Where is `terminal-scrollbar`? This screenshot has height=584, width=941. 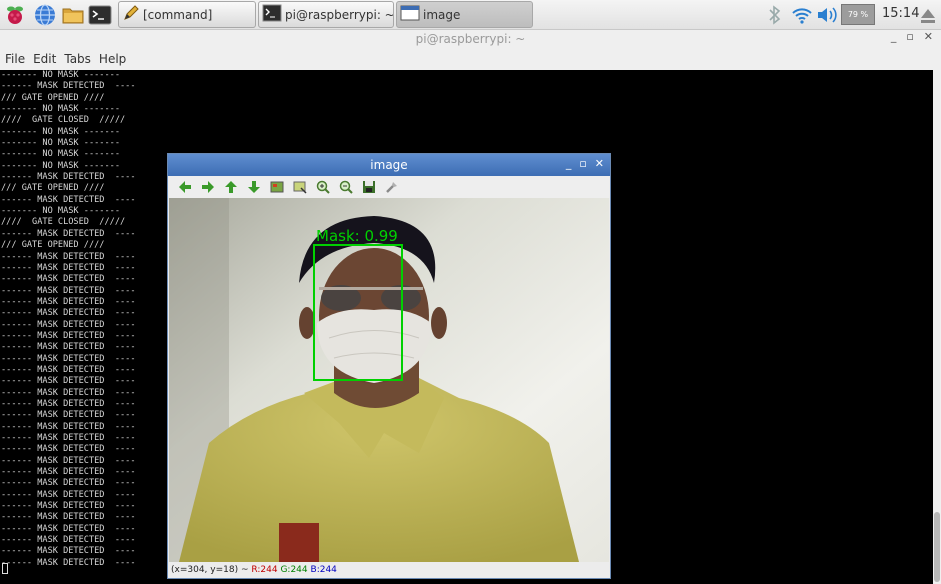 terminal-scrollbar is located at coordinates (937, 327).